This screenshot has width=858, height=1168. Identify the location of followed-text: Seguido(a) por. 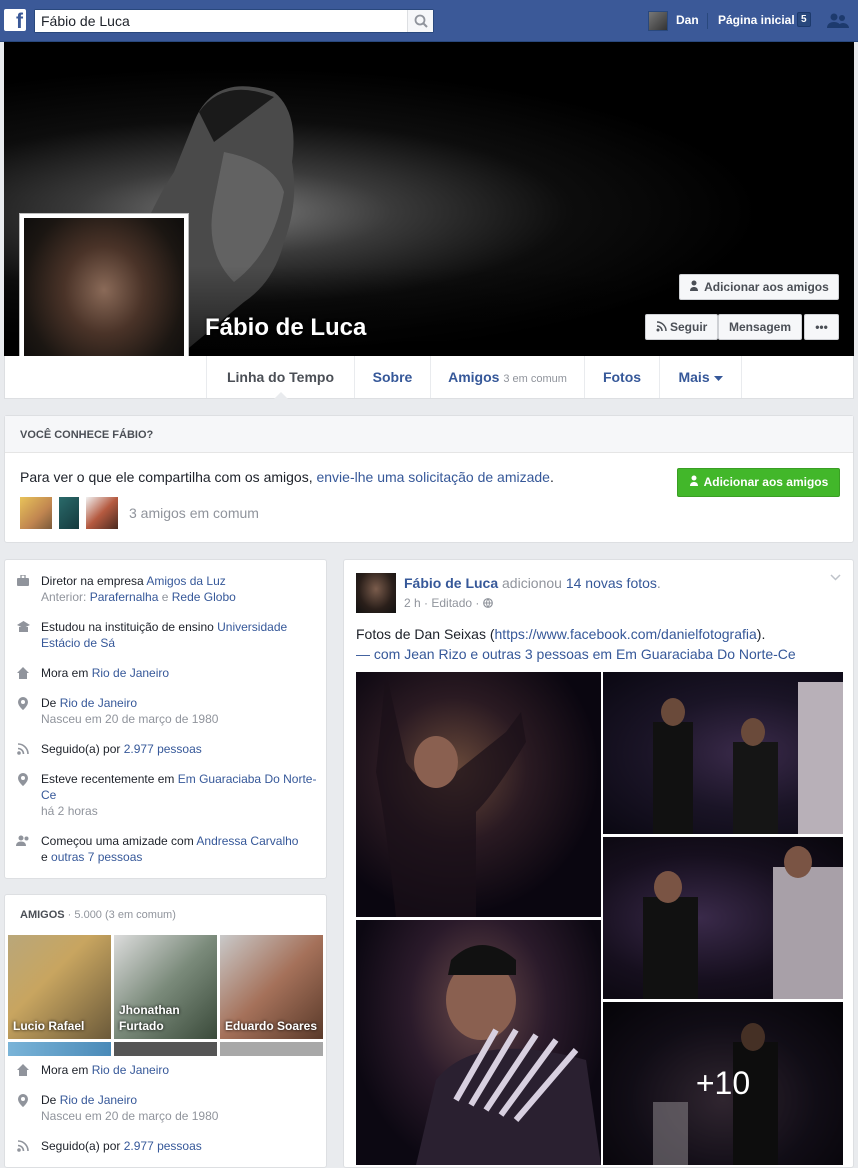
(82, 1146).